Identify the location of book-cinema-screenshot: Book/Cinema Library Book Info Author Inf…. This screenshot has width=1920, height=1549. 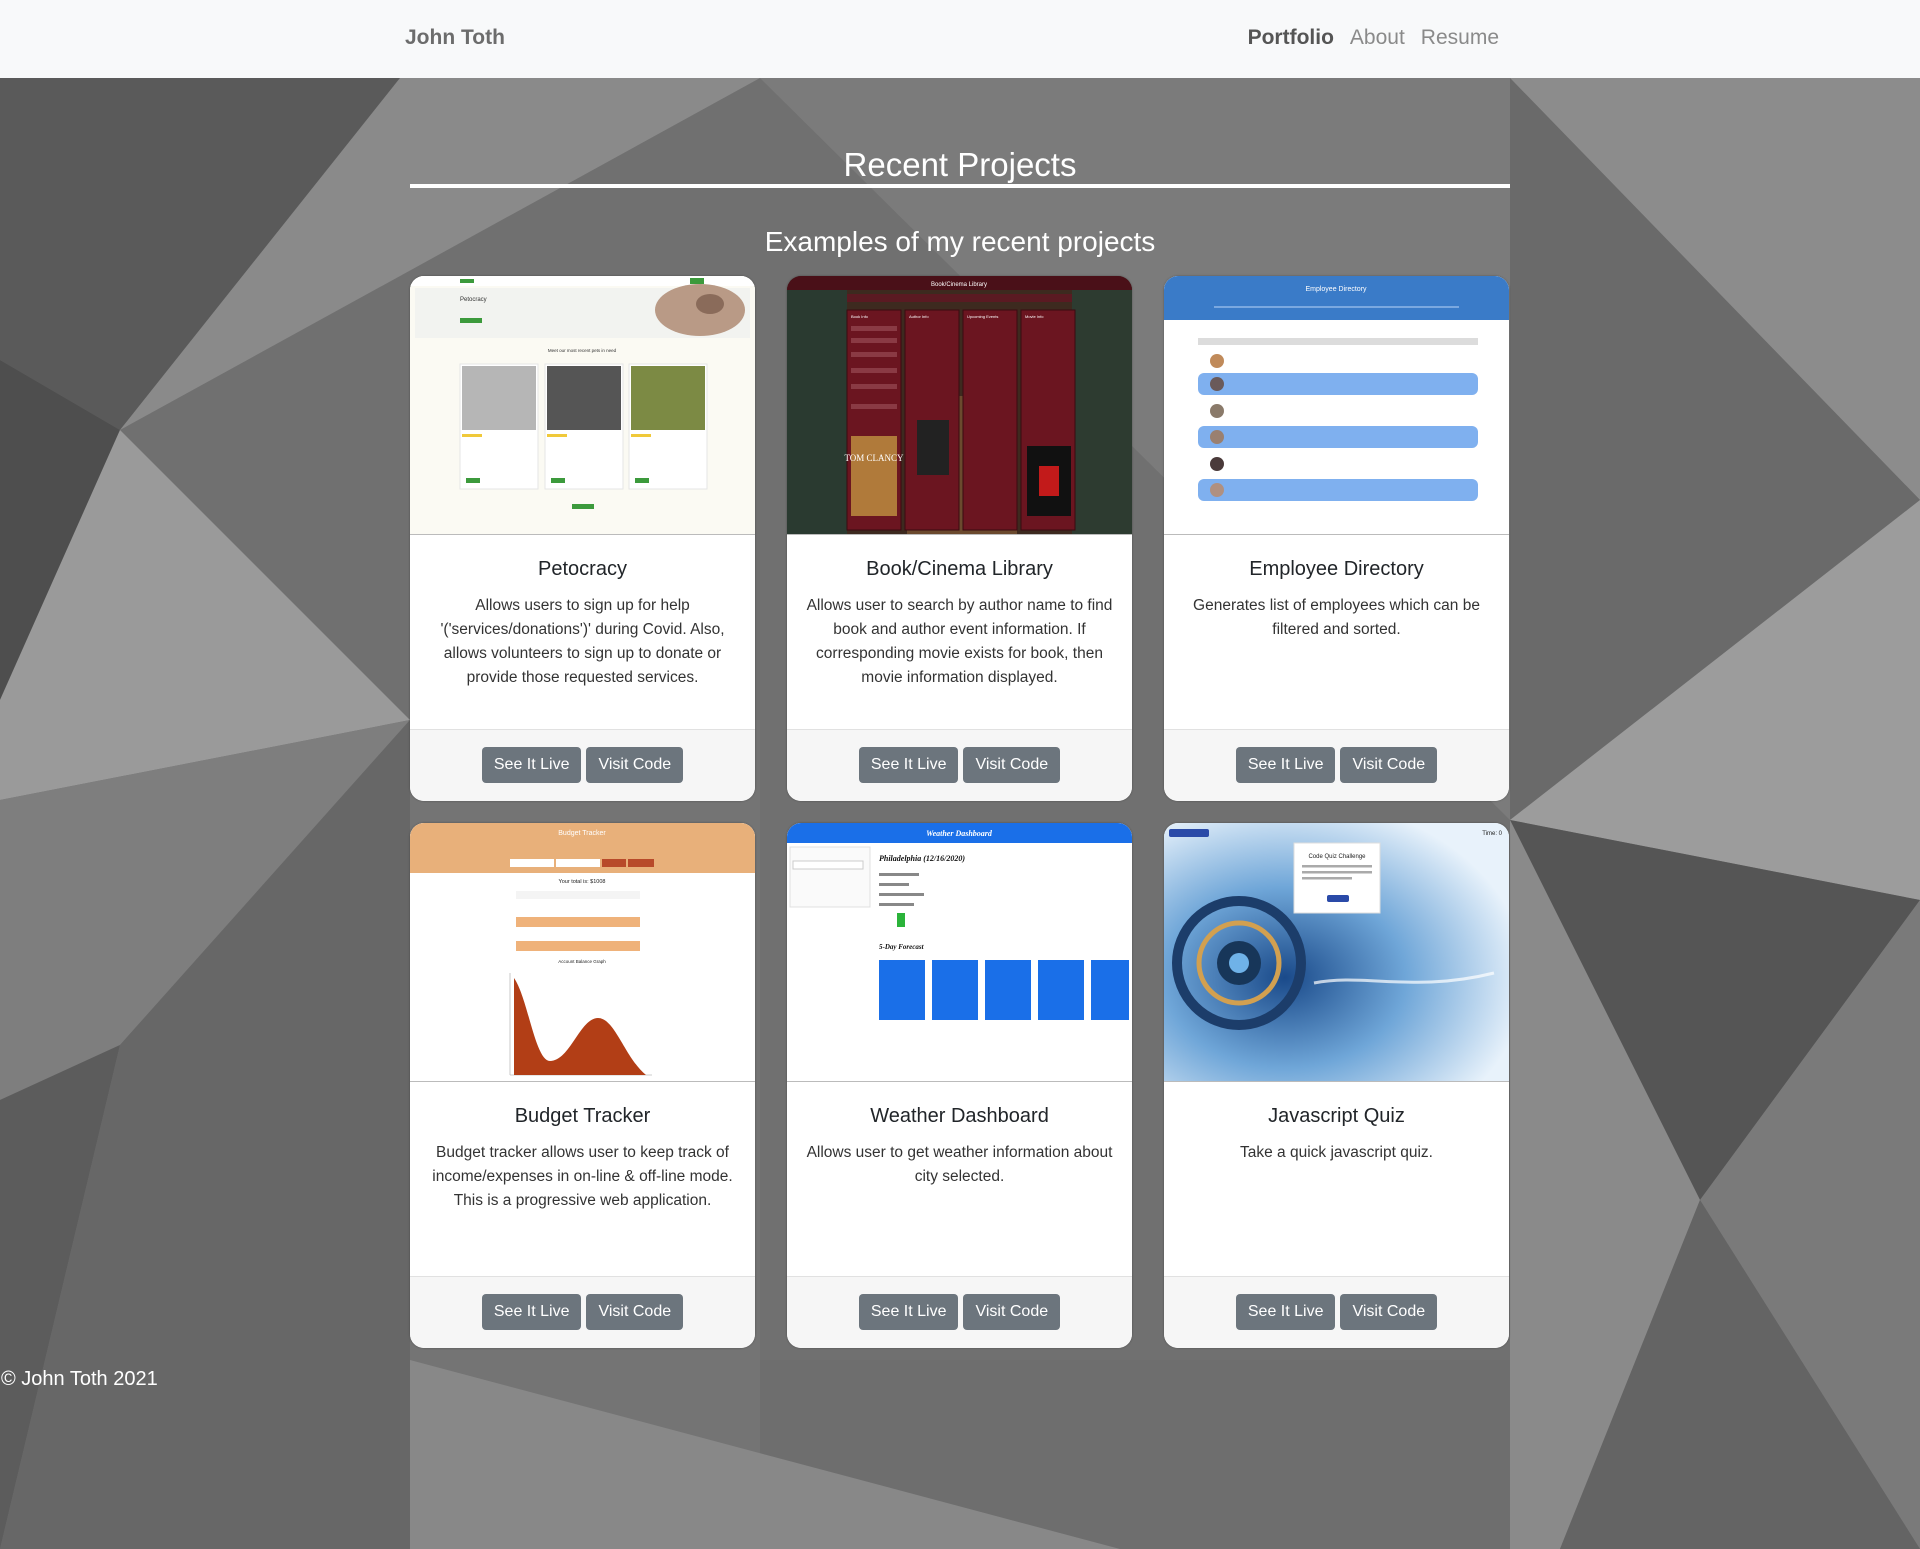
(959, 405).